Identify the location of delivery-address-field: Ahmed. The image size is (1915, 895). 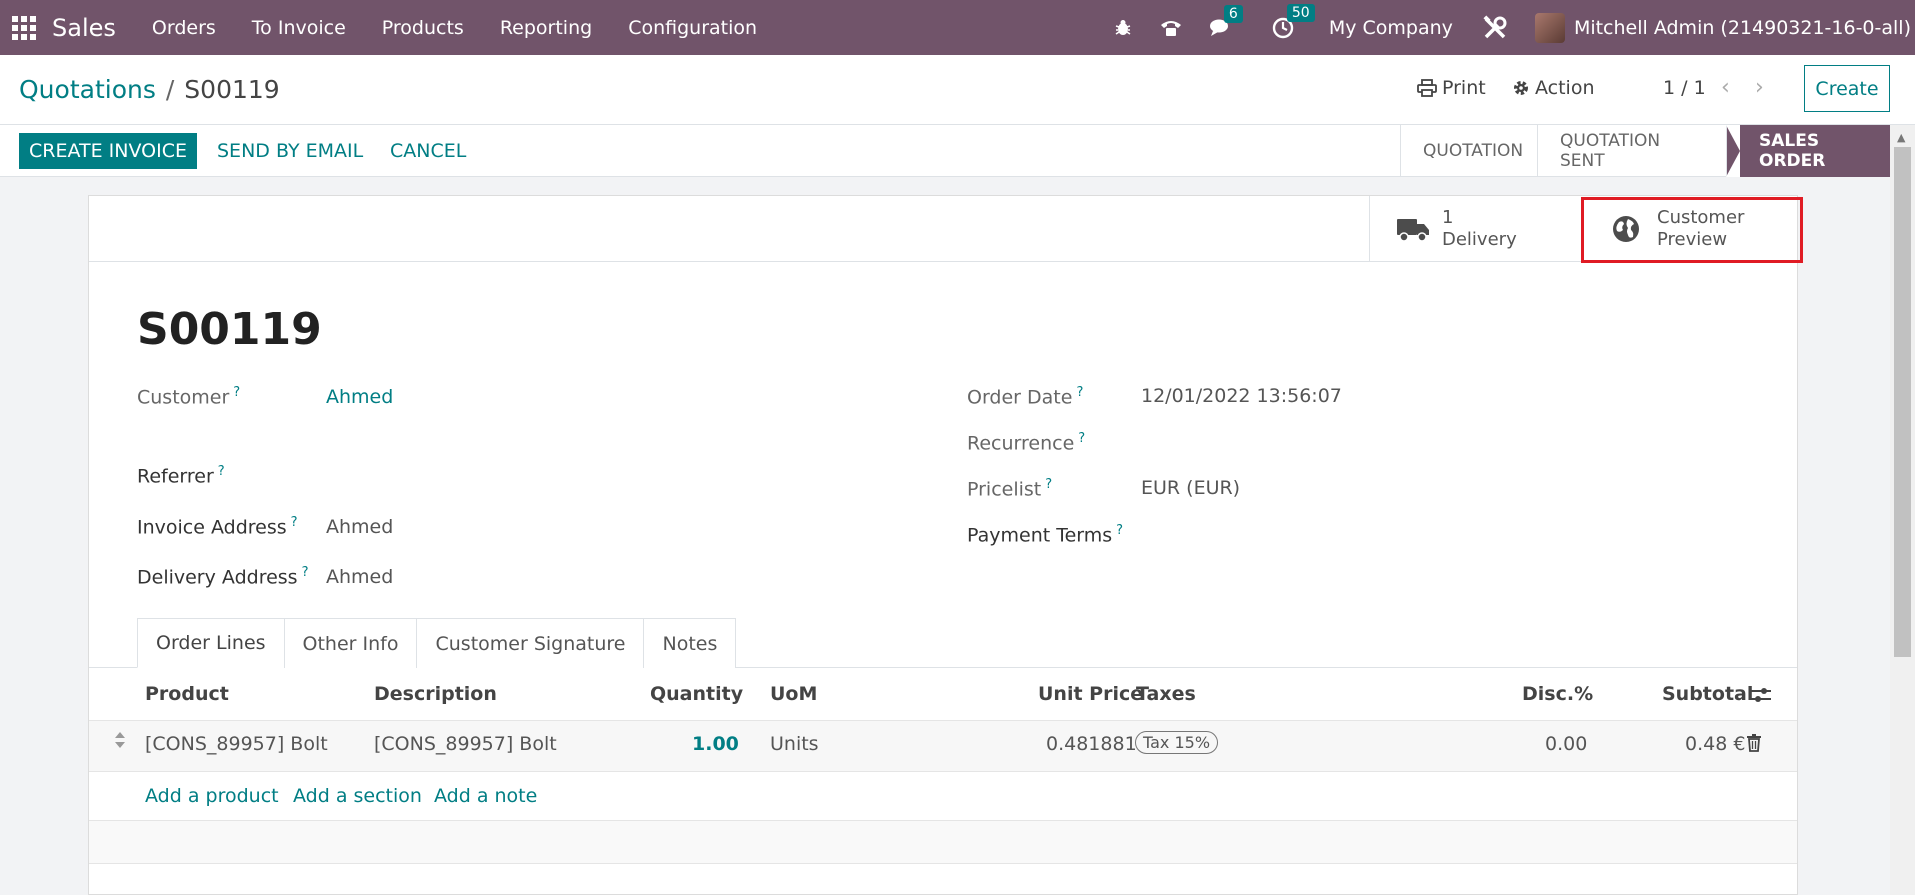
(359, 577).